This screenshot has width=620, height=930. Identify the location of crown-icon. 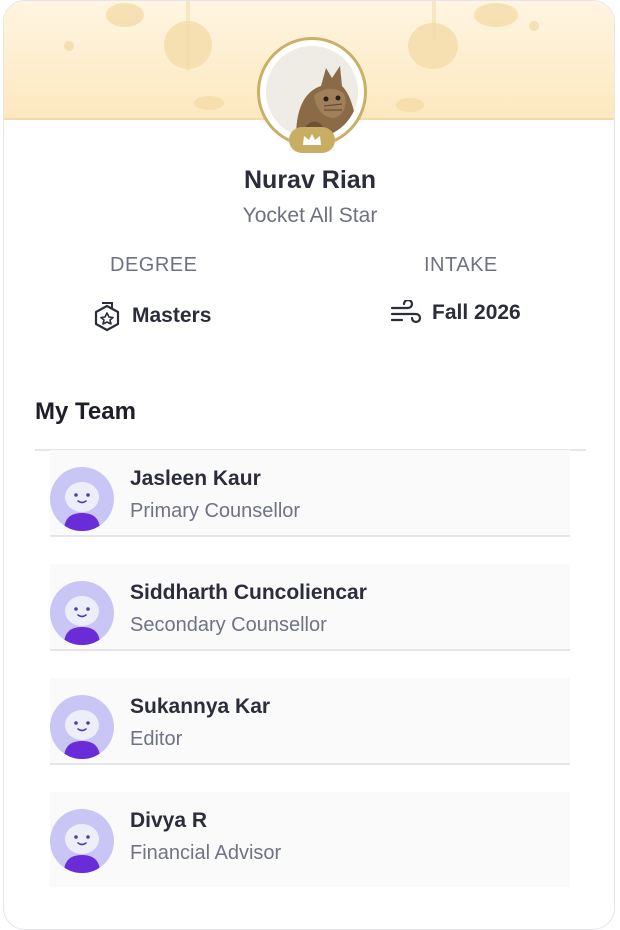
(312, 139).